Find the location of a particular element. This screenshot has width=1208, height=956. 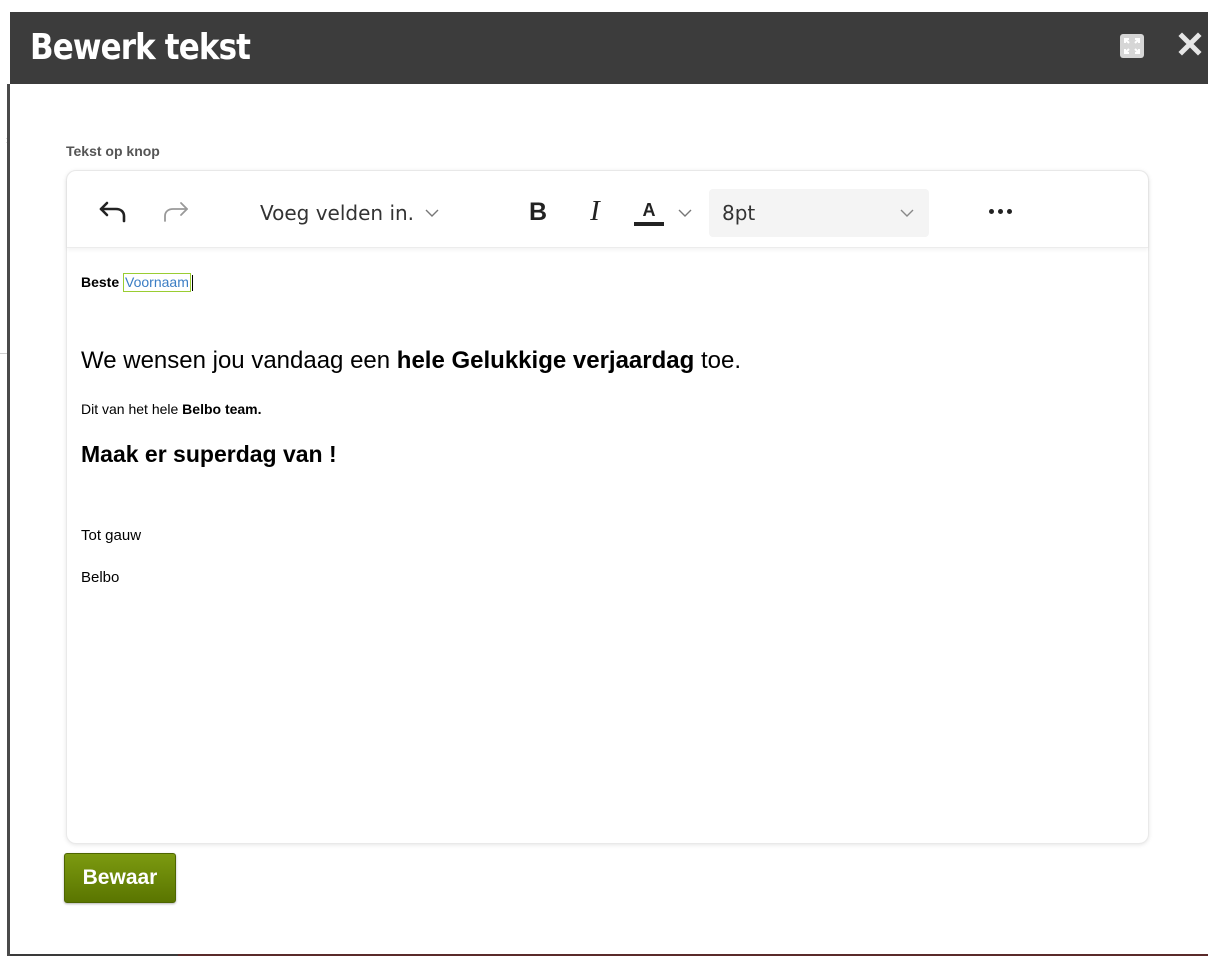

save-button: Bewaar is located at coordinates (120, 878).